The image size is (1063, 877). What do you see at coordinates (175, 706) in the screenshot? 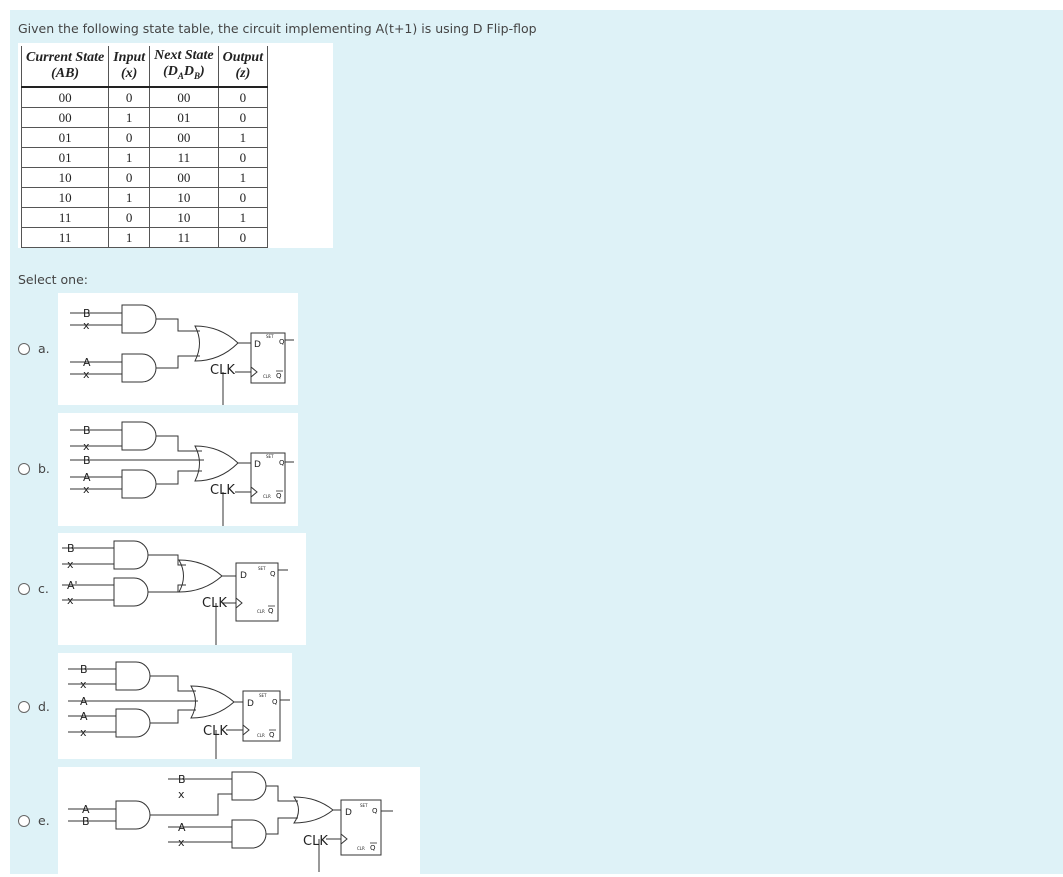
I see `circuit-diagram-d: B x A A x D Q SET CLR Q CLK` at bounding box center [175, 706].